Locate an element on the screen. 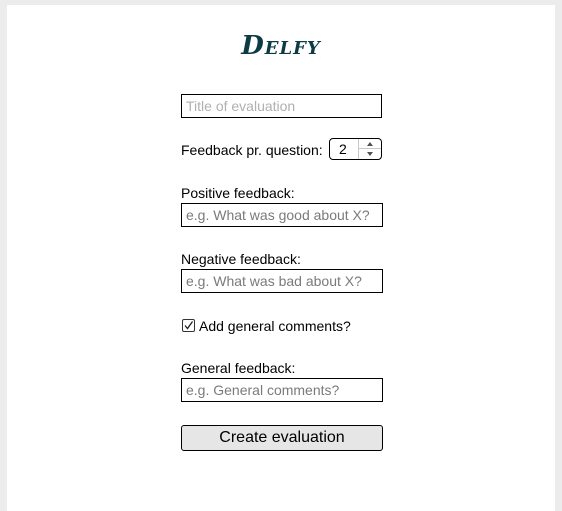 The width and height of the screenshot is (562, 511). stepper-buttons is located at coordinates (369, 149).